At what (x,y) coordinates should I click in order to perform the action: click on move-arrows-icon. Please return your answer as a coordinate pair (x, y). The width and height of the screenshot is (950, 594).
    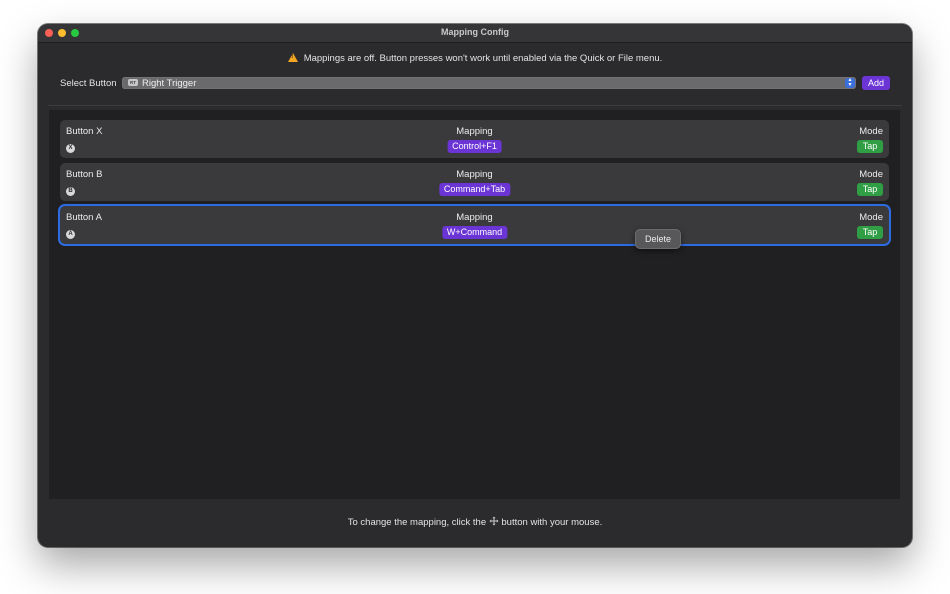
    Looking at the image, I should click on (494, 521).